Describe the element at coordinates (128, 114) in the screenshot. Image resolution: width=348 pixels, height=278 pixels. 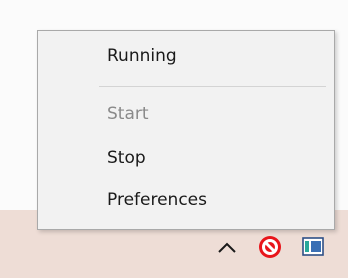
I see `menu-item-start: Start` at that location.